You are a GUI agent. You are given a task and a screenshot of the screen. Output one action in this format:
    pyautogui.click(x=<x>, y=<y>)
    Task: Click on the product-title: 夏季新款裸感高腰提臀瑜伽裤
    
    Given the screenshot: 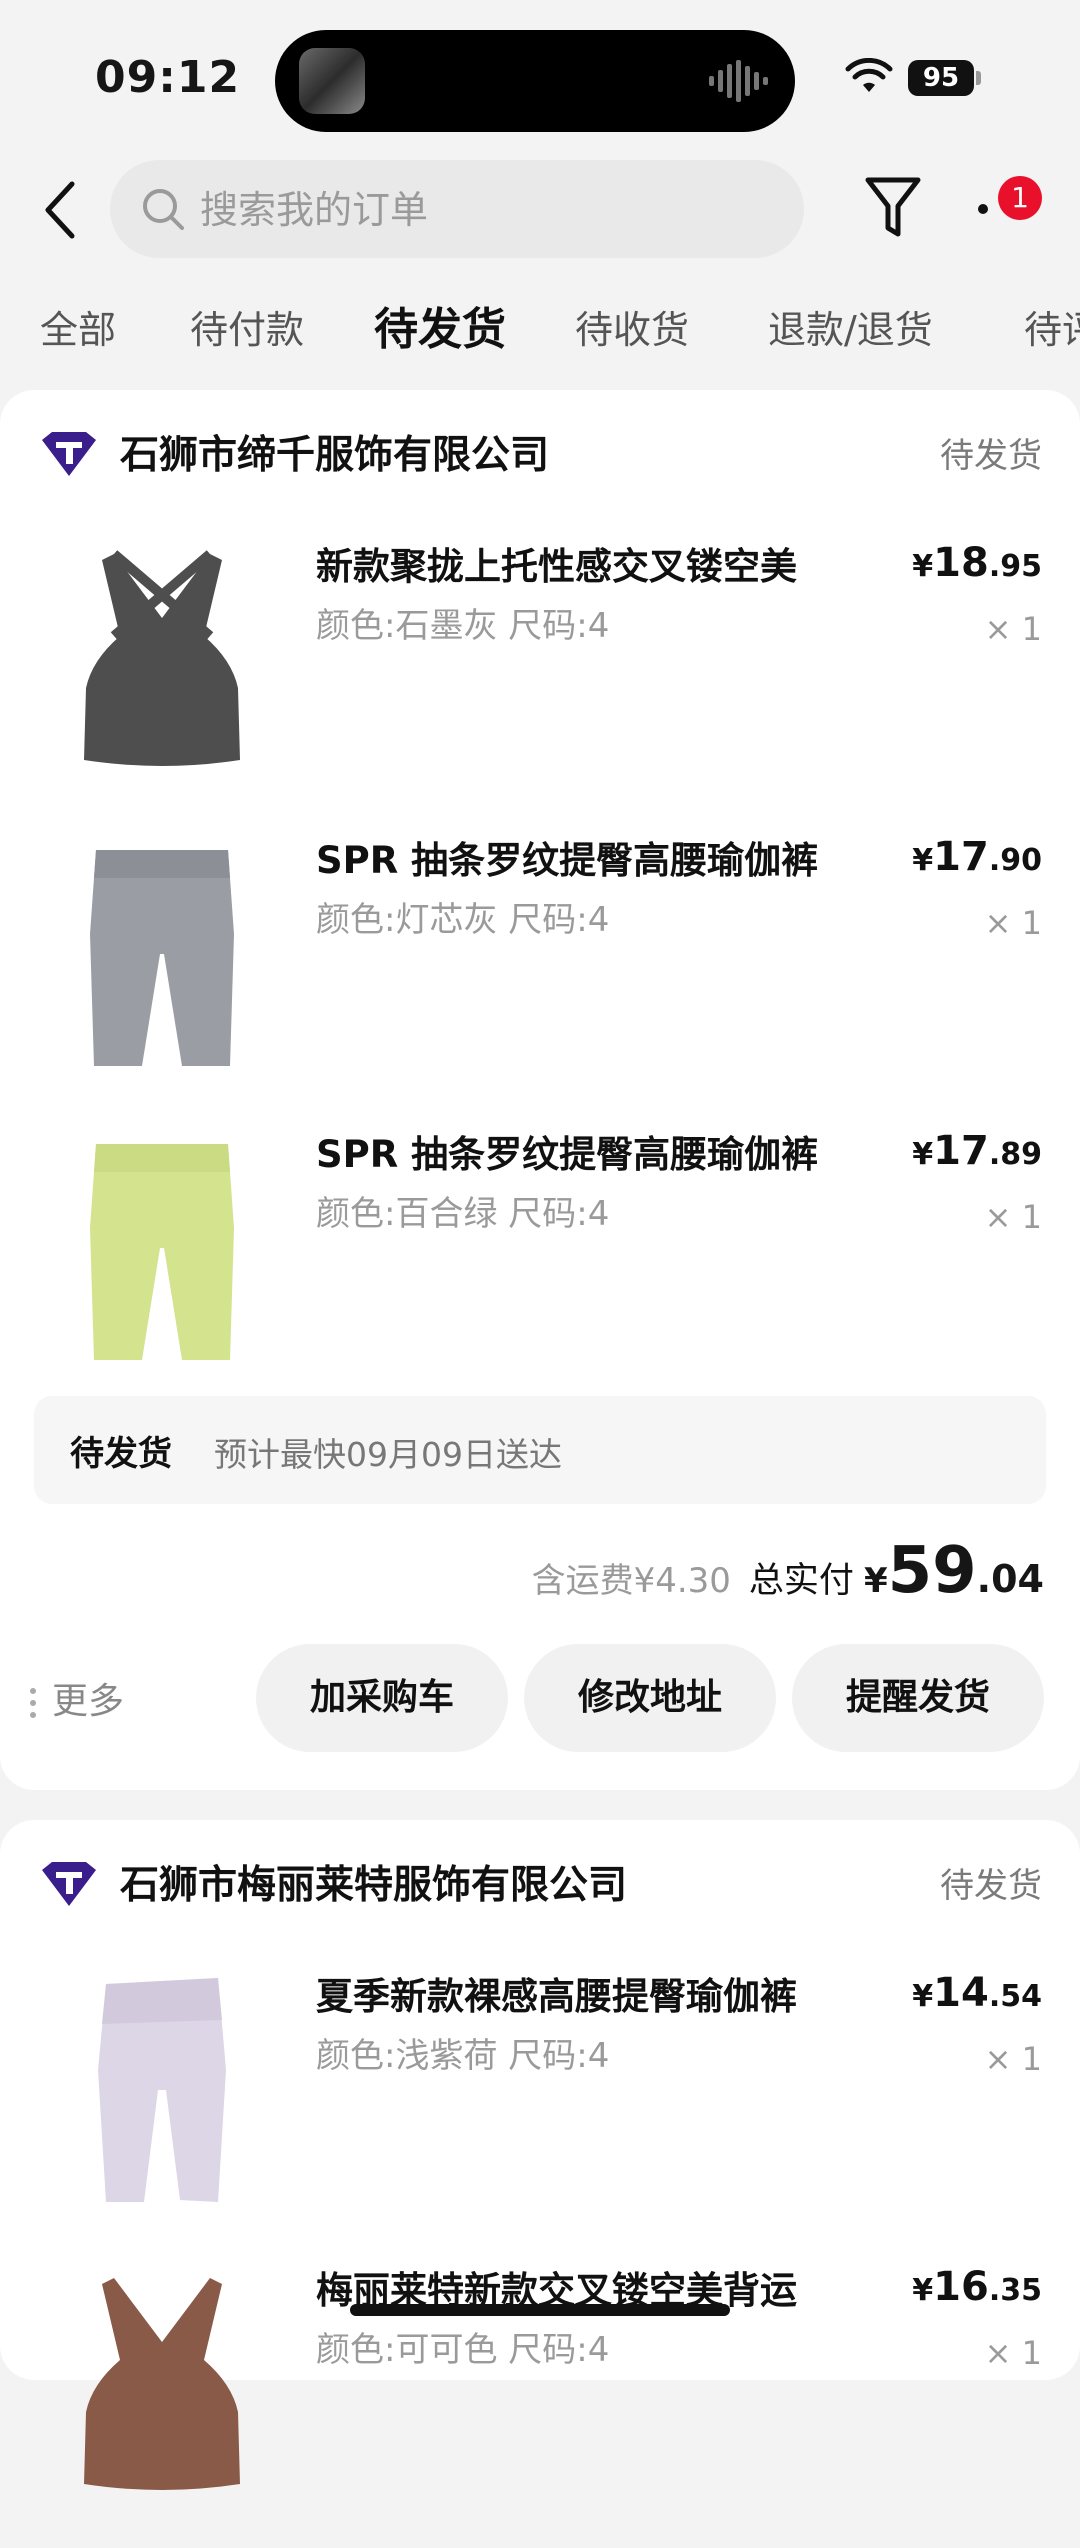 What is the action you would take?
    pyautogui.click(x=556, y=1996)
    